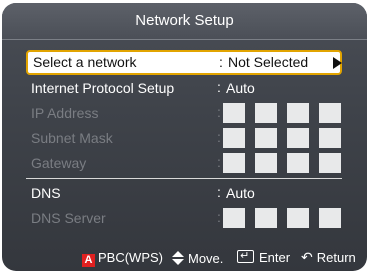  I want to click on dns-server-row: DNS Server :, so click(184, 218).